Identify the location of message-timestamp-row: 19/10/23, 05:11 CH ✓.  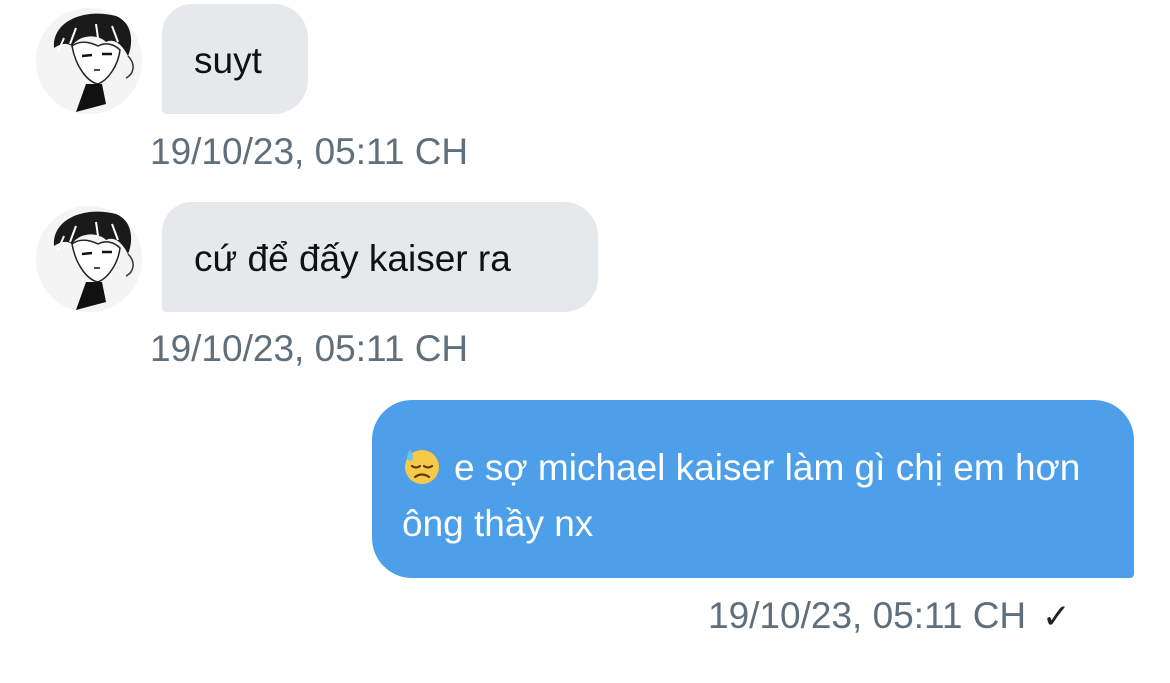
(889, 616).